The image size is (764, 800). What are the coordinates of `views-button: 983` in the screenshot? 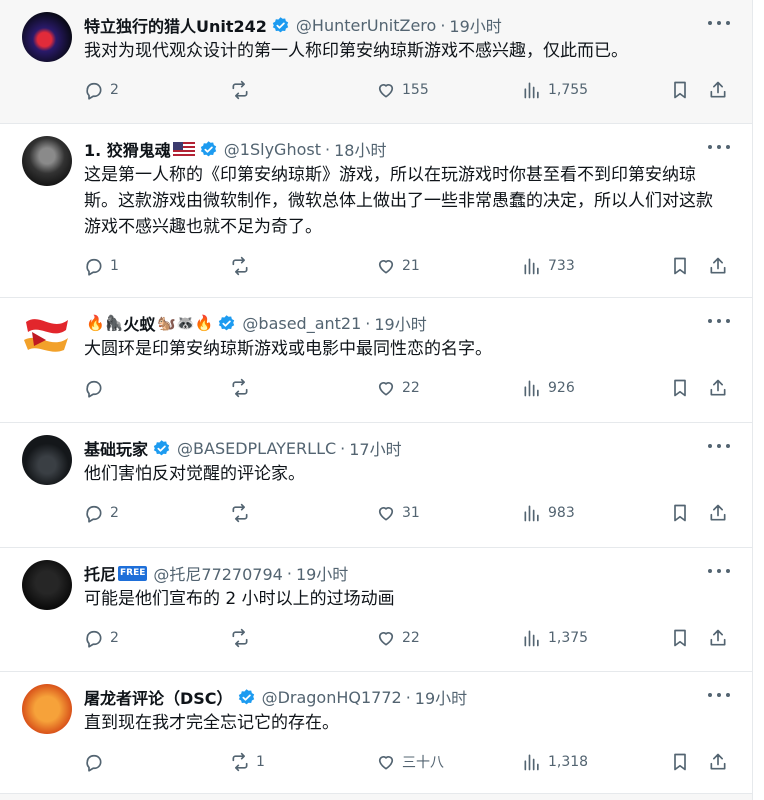 It's located at (548, 513).